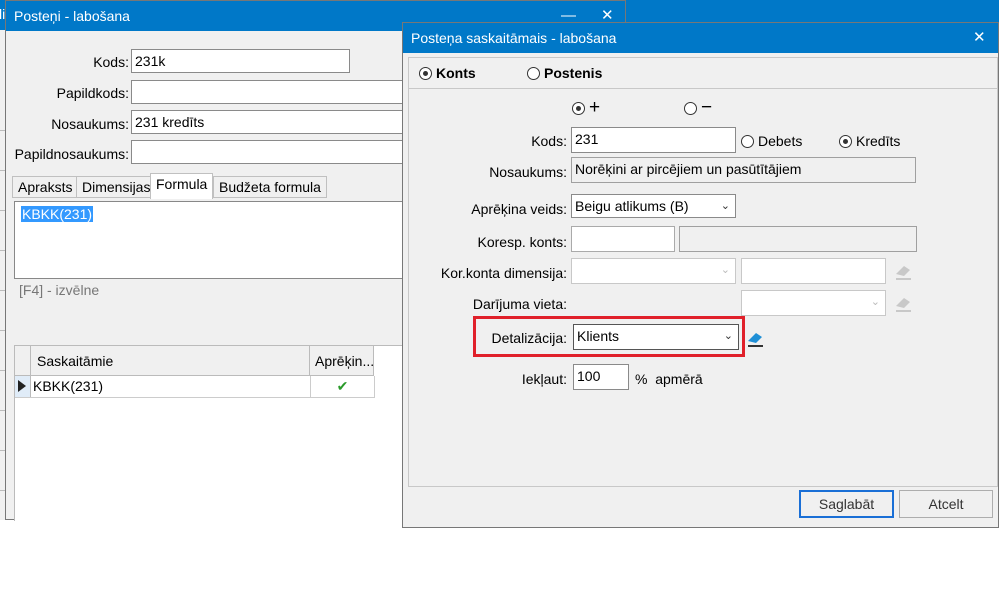  Describe the element at coordinates (771, 141) in the screenshot. I see `radio-debets: Debets` at that location.